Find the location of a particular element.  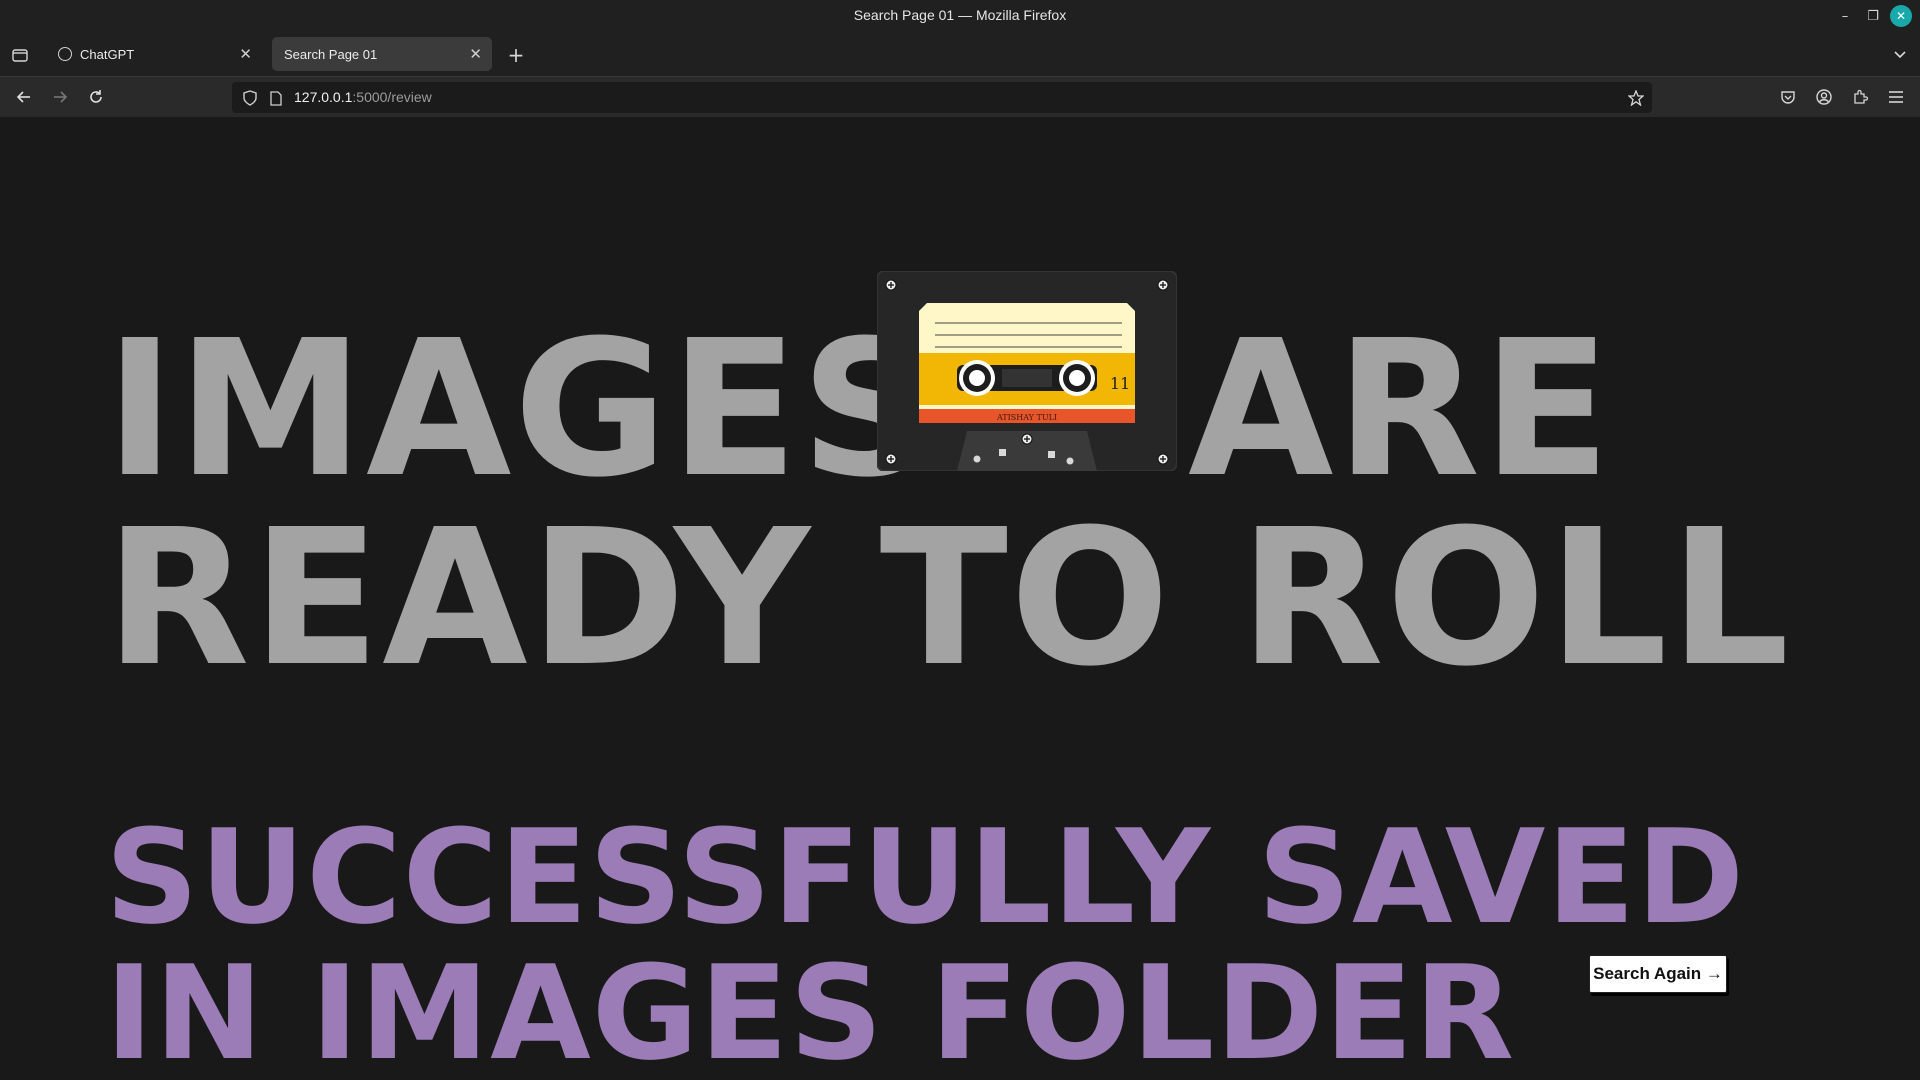

navigation-toolbar: 127.0.0.1:5000/review is located at coordinates (960, 96).